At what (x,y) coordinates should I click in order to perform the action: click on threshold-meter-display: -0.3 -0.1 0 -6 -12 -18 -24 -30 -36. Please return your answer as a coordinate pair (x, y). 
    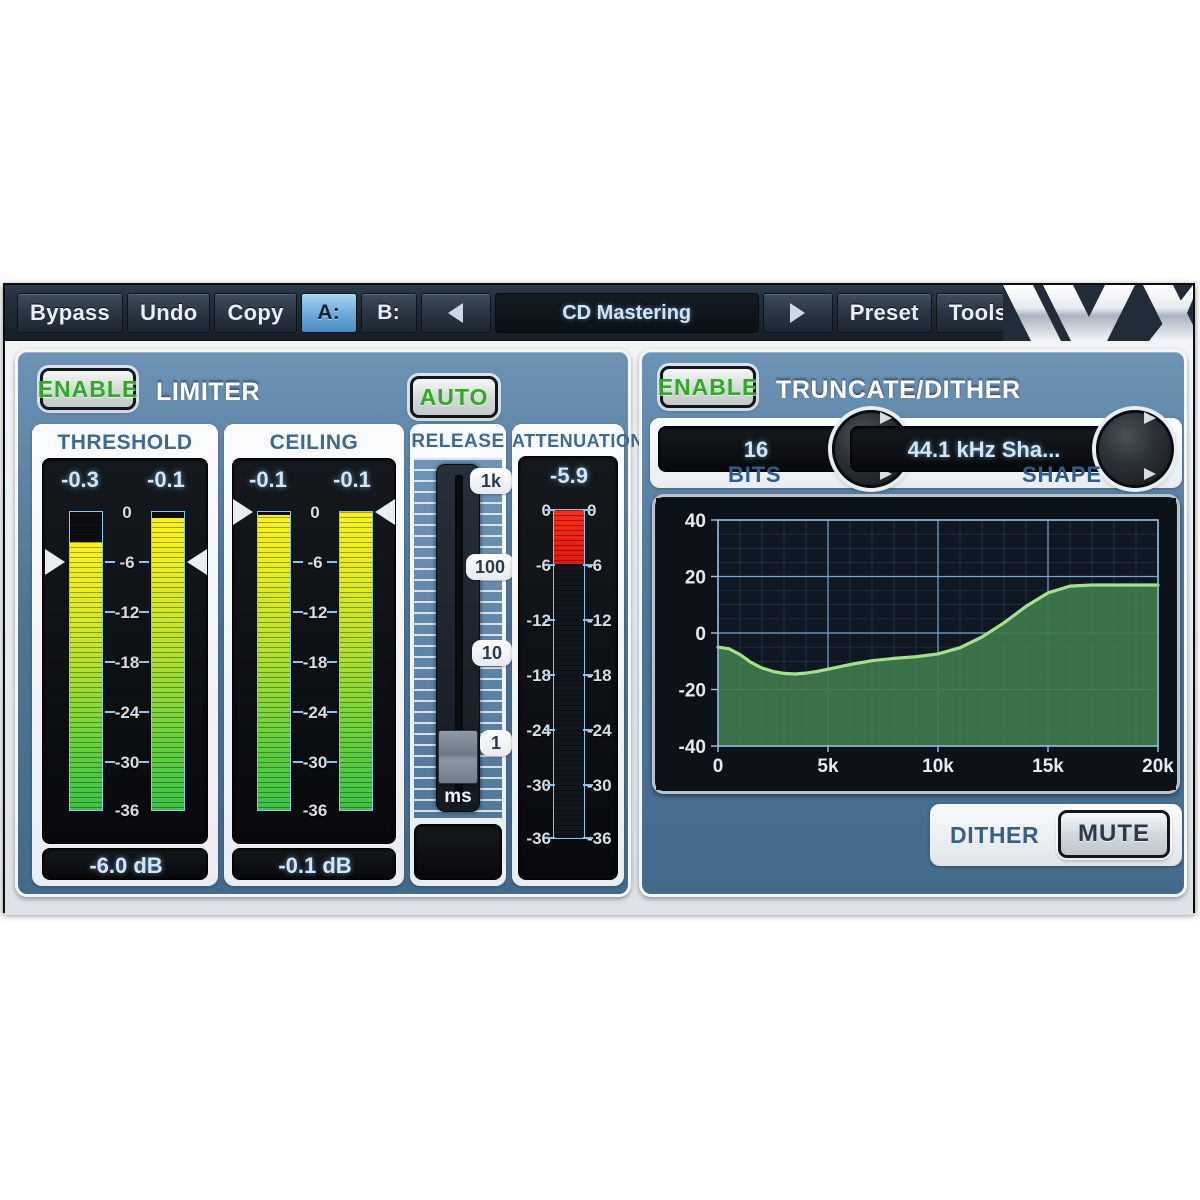
    Looking at the image, I should click on (125, 651).